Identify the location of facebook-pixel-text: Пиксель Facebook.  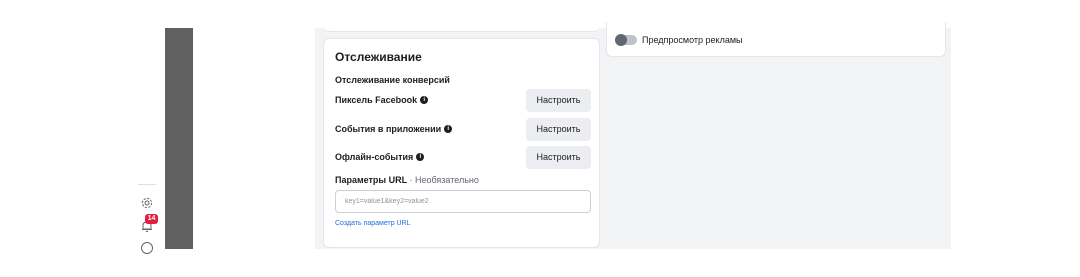
(376, 100).